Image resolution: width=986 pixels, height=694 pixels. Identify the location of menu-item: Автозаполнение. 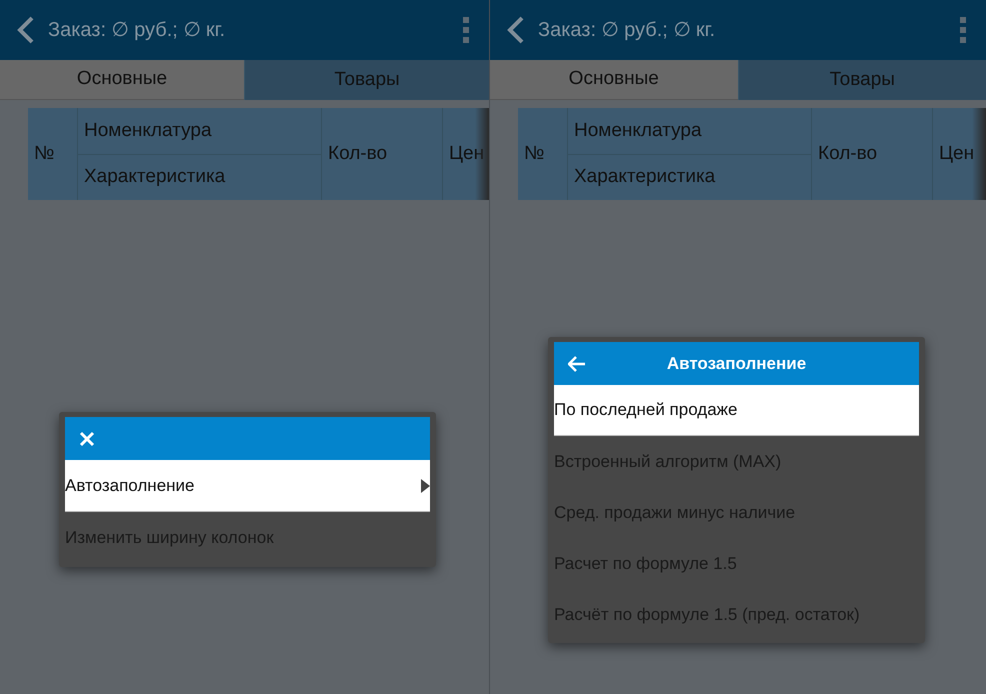
(247, 486).